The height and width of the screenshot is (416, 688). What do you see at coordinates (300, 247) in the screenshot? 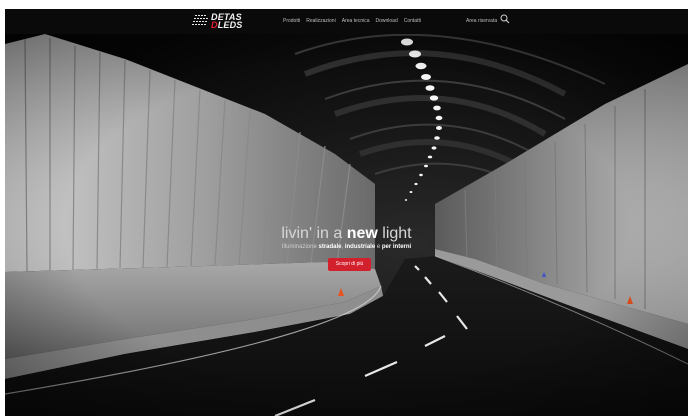
I see `subtitle-part-1: Illuminazione` at bounding box center [300, 247].